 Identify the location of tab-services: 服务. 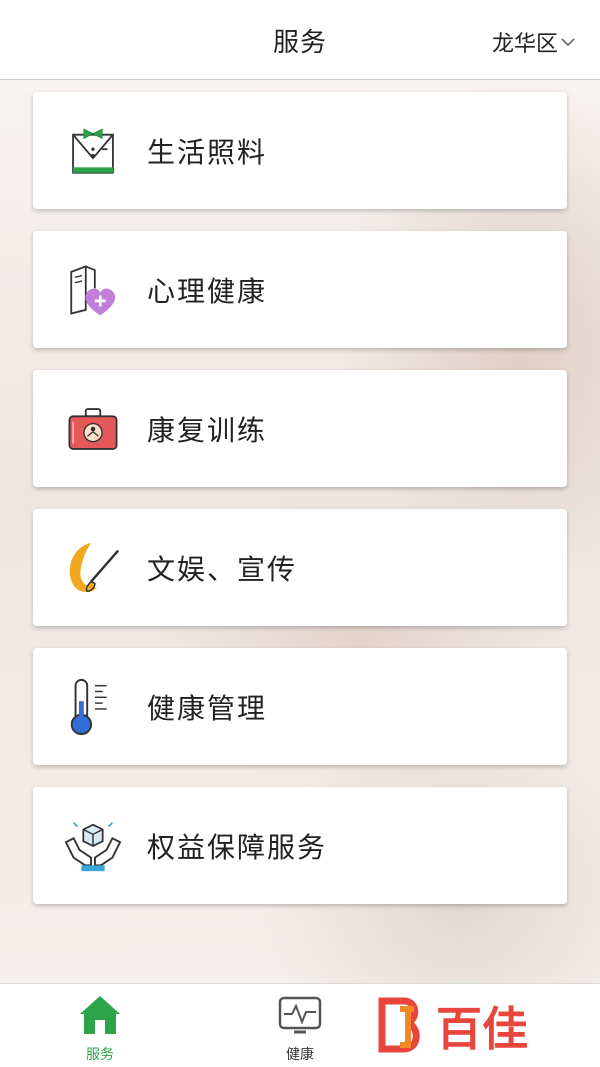
(100, 1028).